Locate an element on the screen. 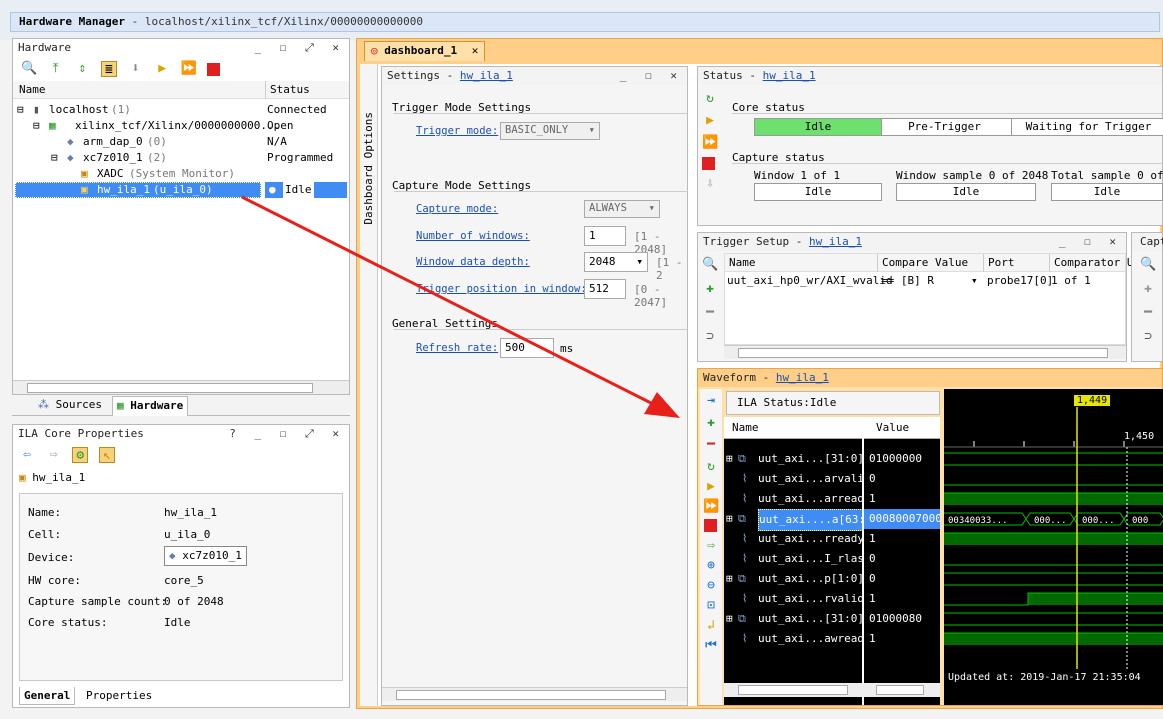  tree-row-ila: ▣ hw_ila_1 (u_ila_0) ● Idle is located at coordinates (181, 190).